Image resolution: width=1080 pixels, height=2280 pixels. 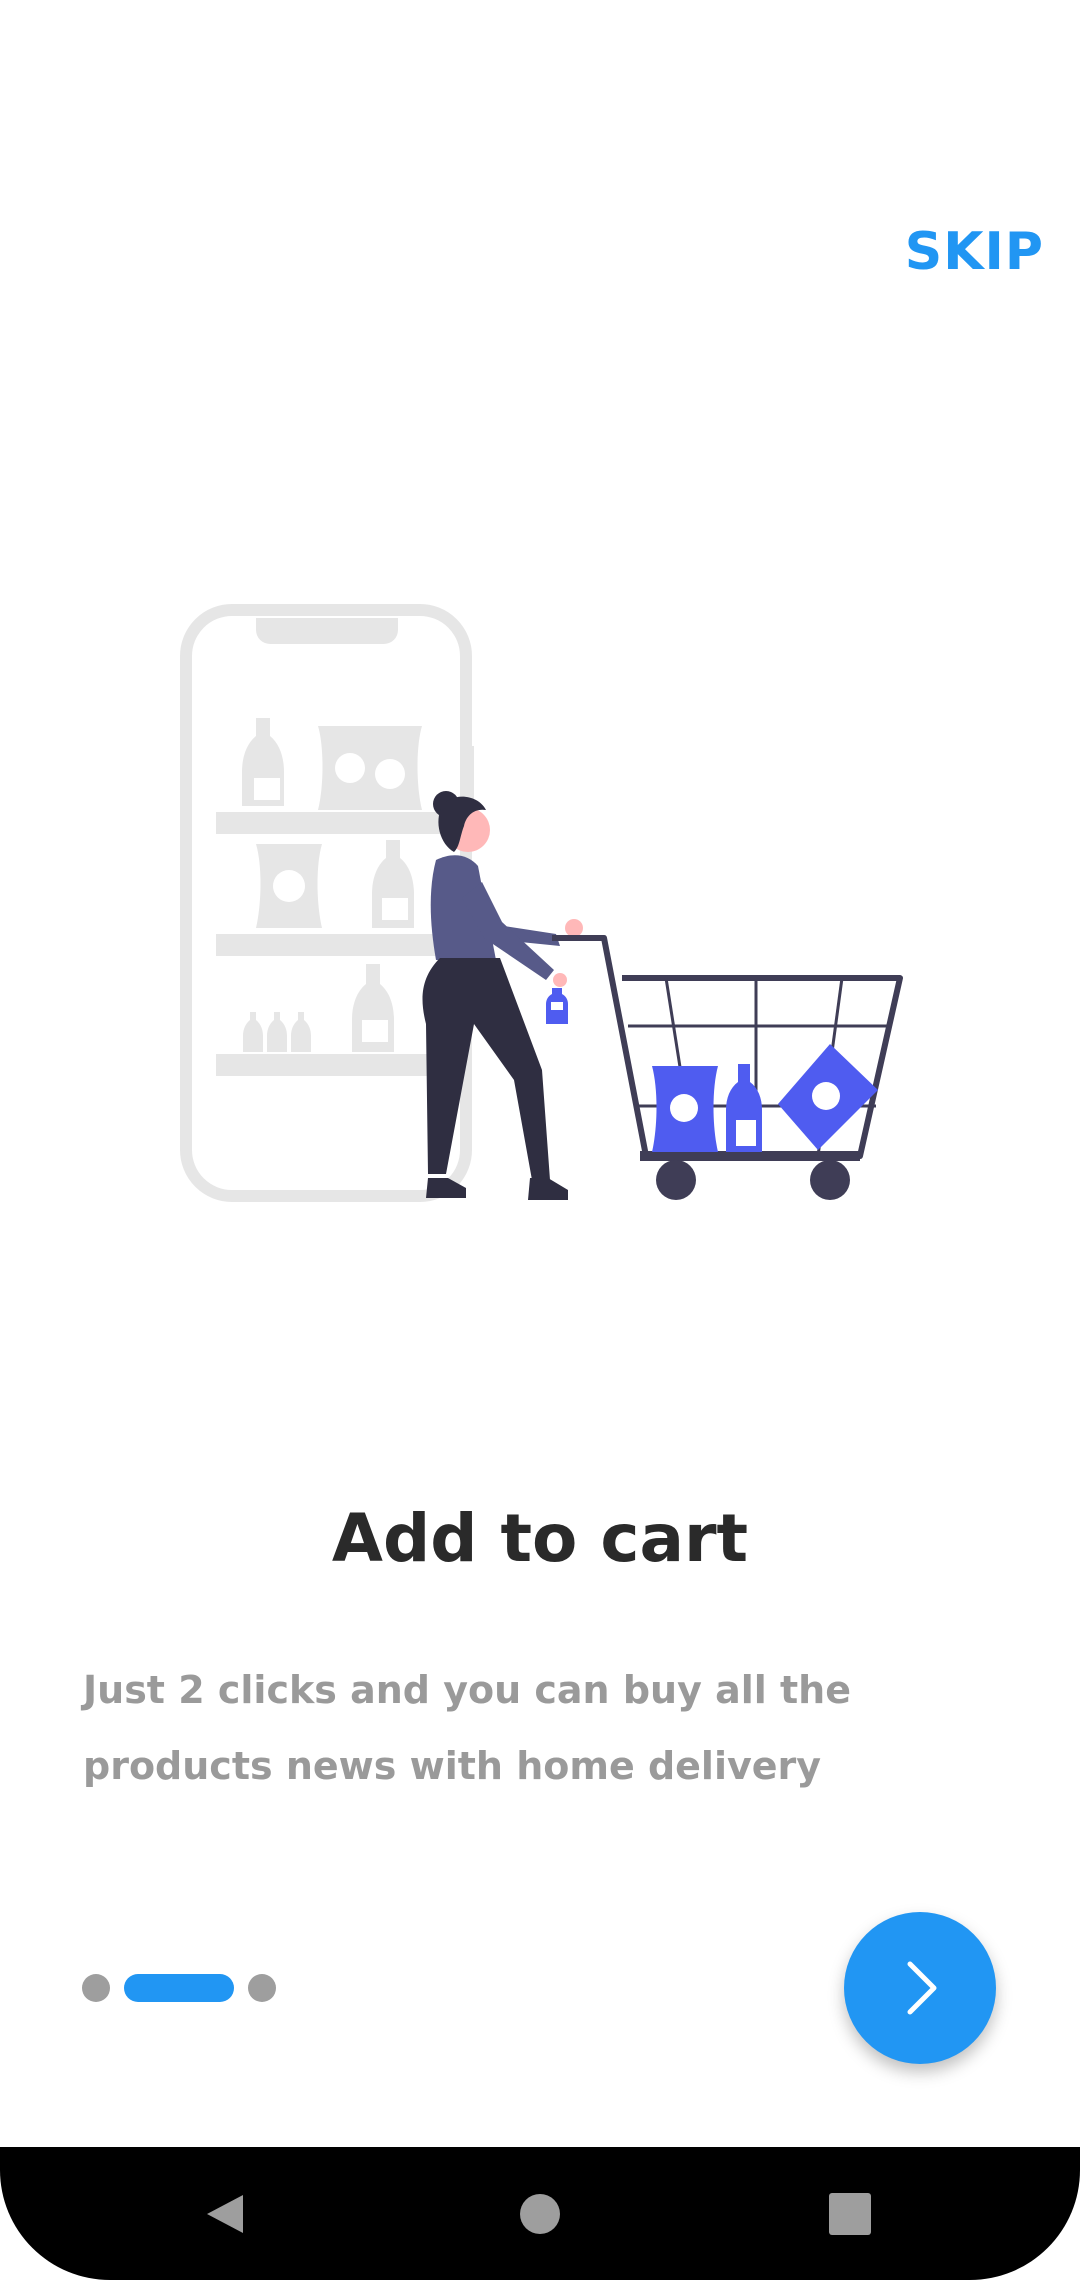 I want to click on chevron-right-icon, so click(x=922, y=1988).